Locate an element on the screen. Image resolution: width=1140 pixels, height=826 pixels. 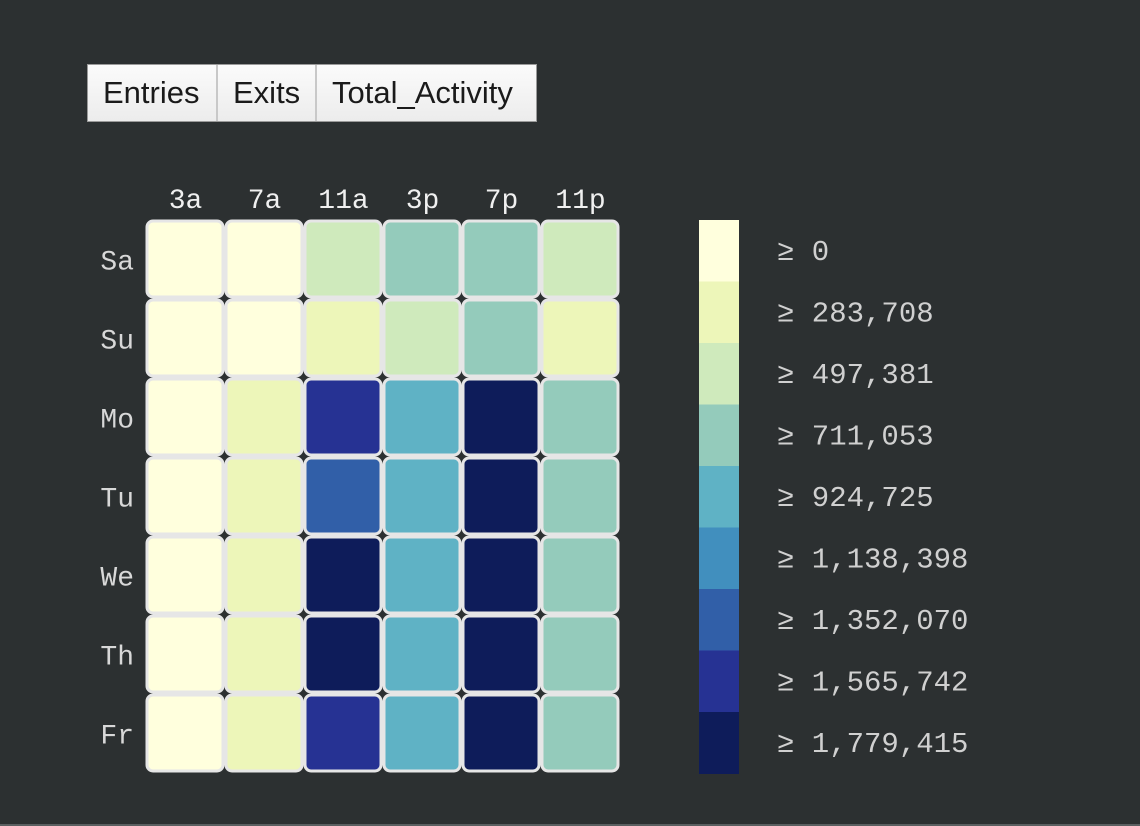
y-tick-label: Th is located at coordinates (117, 658).